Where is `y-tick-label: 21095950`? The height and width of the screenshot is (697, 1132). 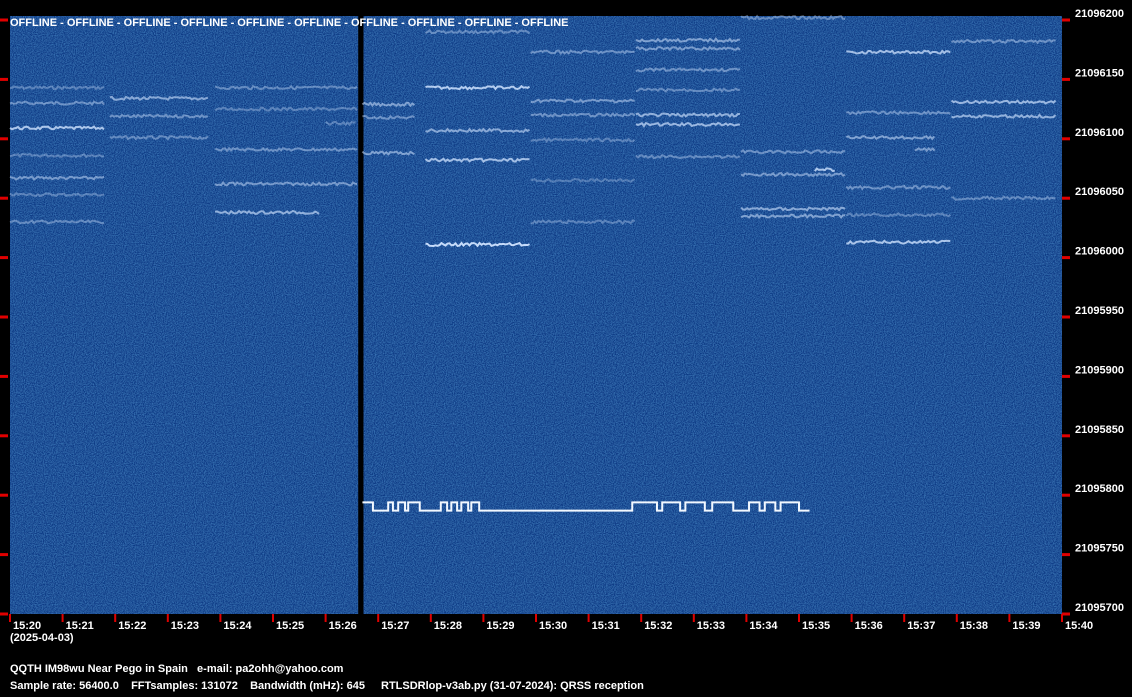 y-tick-label: 21095950 is located at coordinates (1099, 311).